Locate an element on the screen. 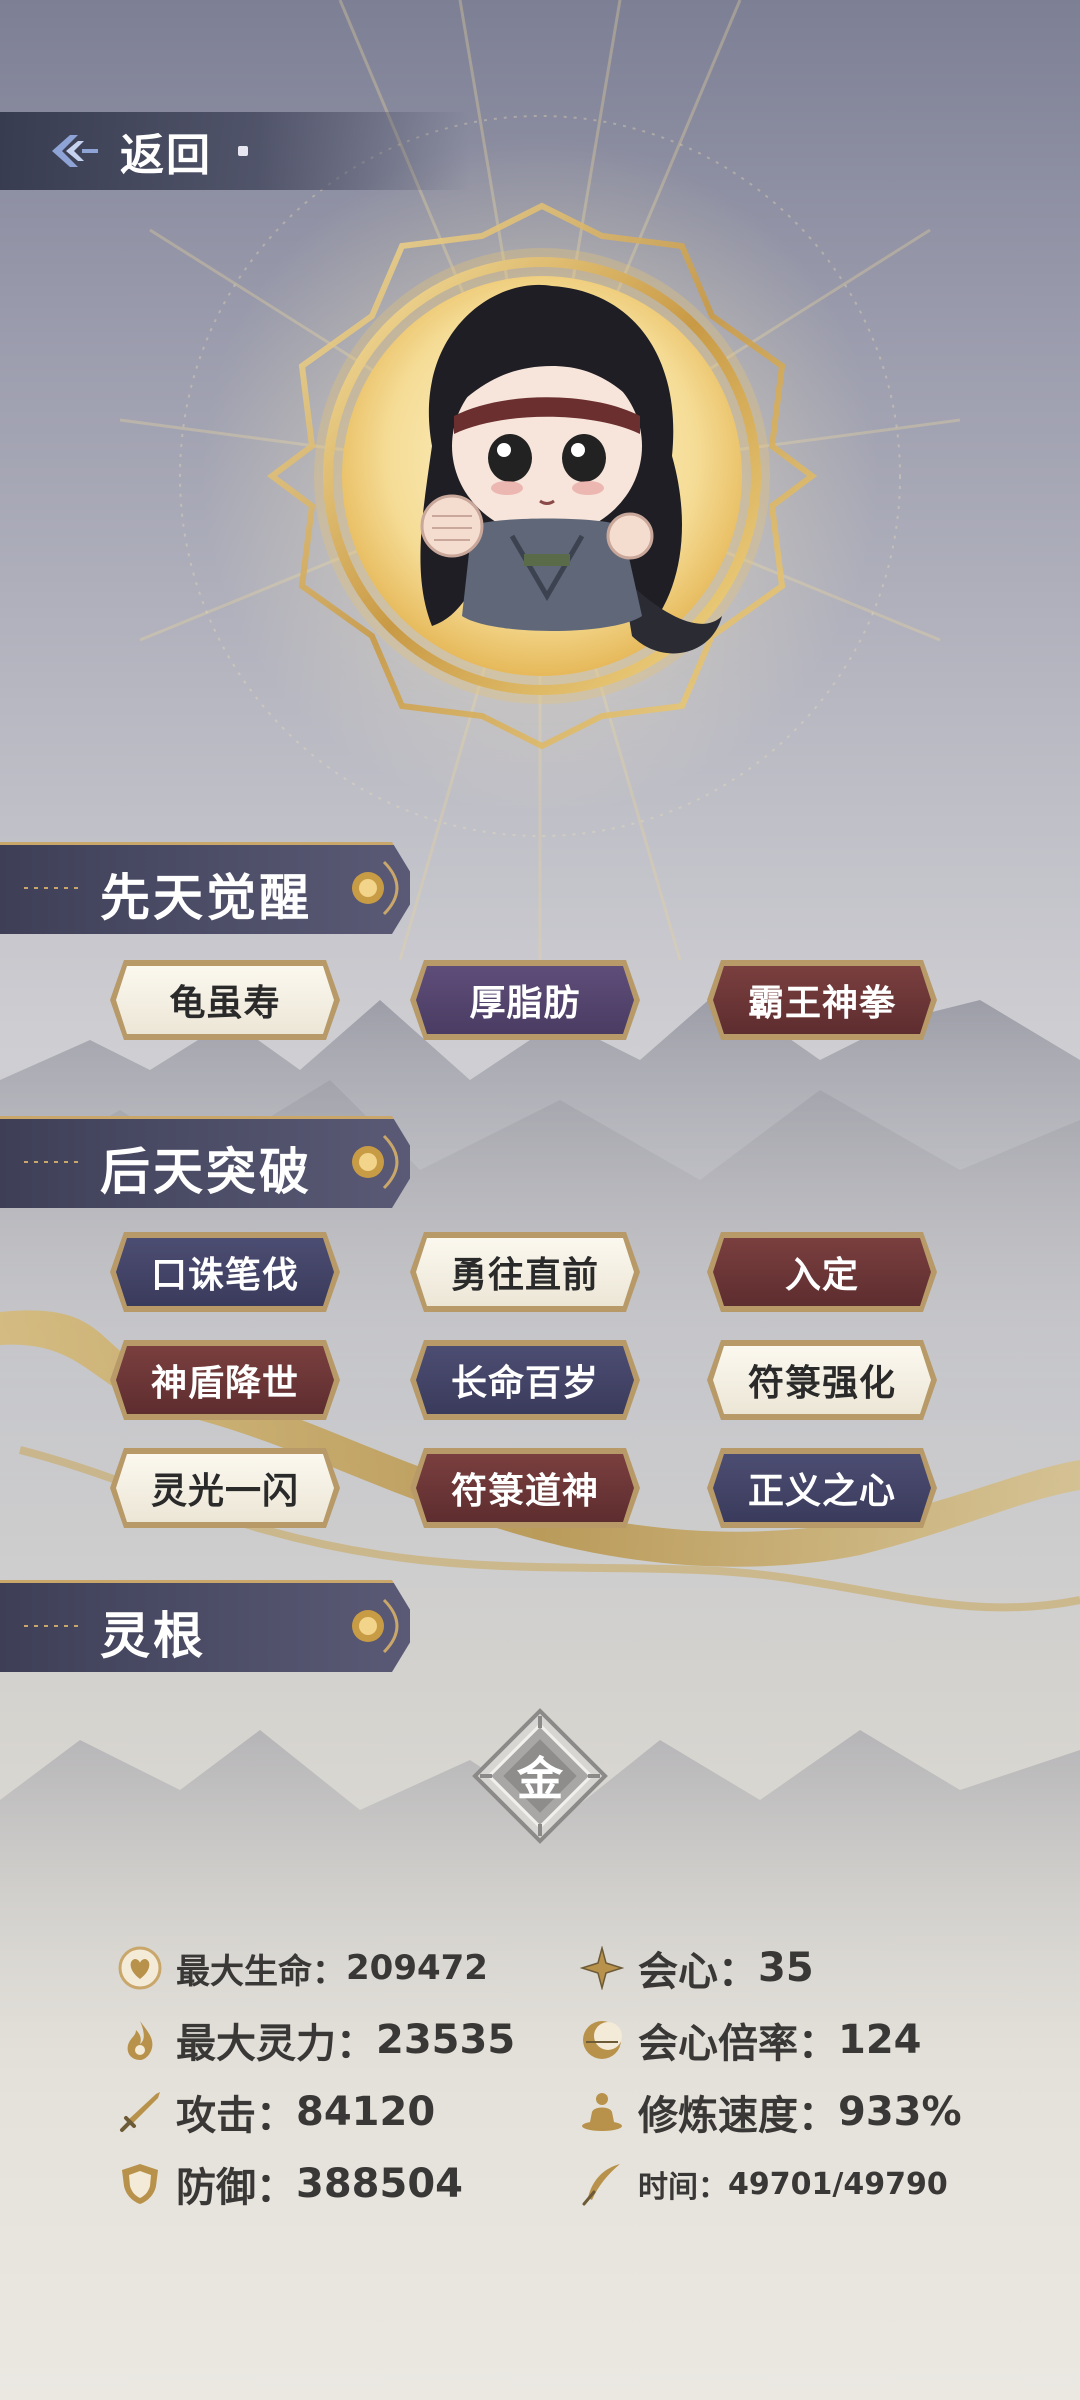 Image resolution: width=1080 pixels, height=2400 pixels. stat-value: 933% is located at coordinates (900, 2112).